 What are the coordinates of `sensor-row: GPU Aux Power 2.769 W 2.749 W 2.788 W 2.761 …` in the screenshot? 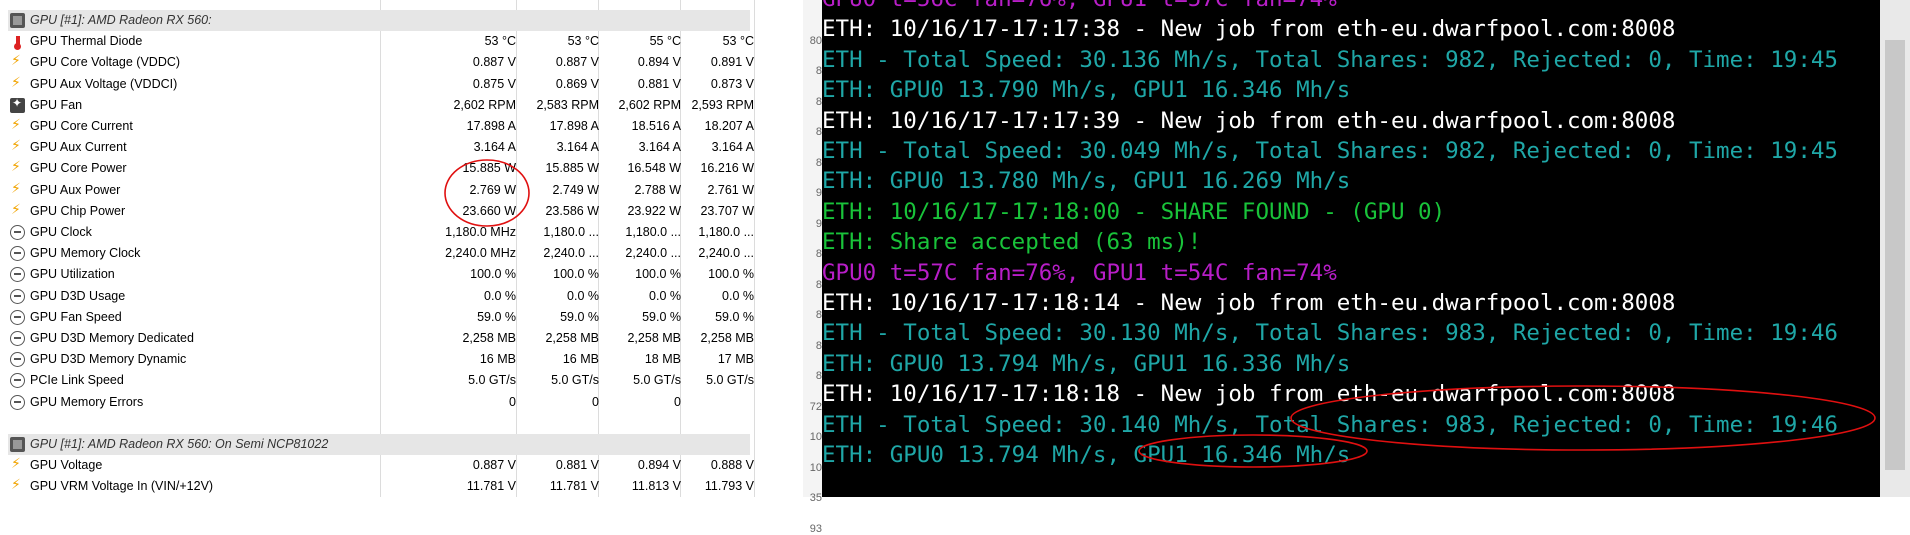 It's located at (381, 190).